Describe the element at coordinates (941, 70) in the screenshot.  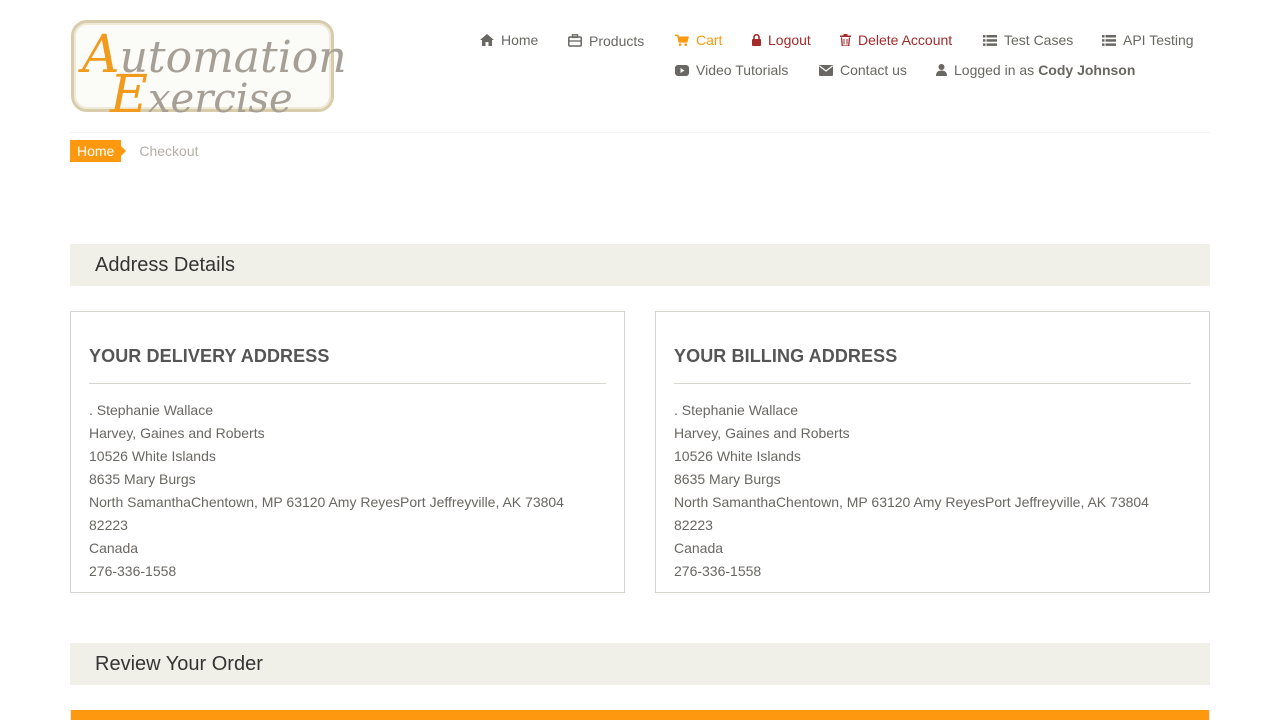
I see `user-icon` at that location.